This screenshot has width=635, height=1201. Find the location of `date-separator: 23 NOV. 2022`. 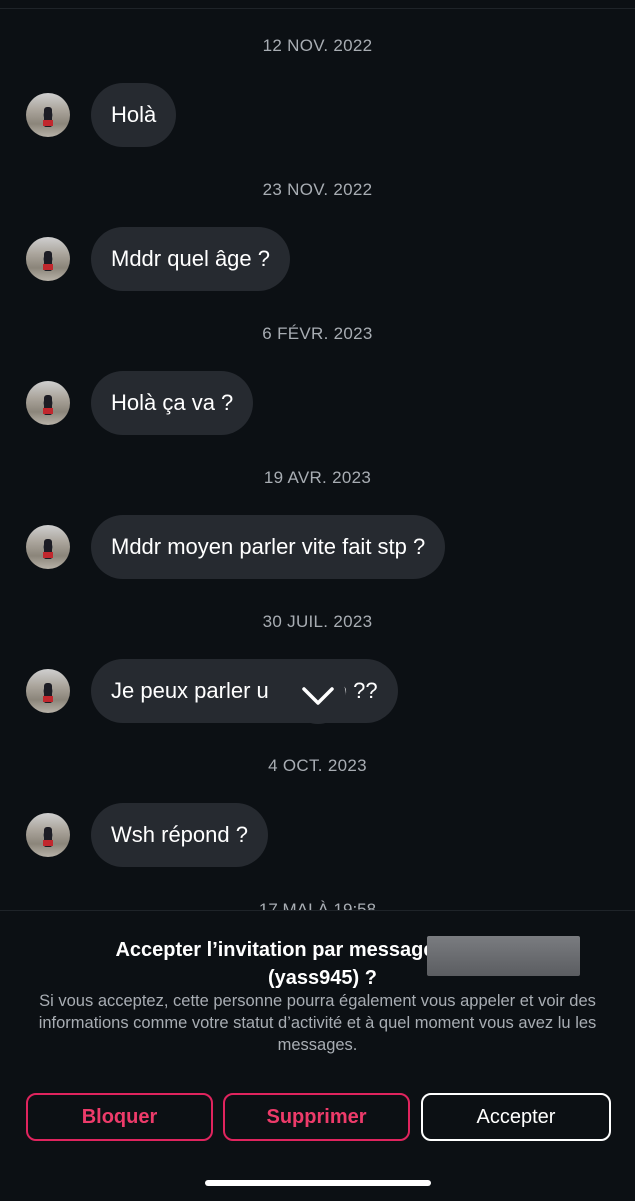

date-separator: 23 NOV. 2022 is located at coordinates (317, 189).